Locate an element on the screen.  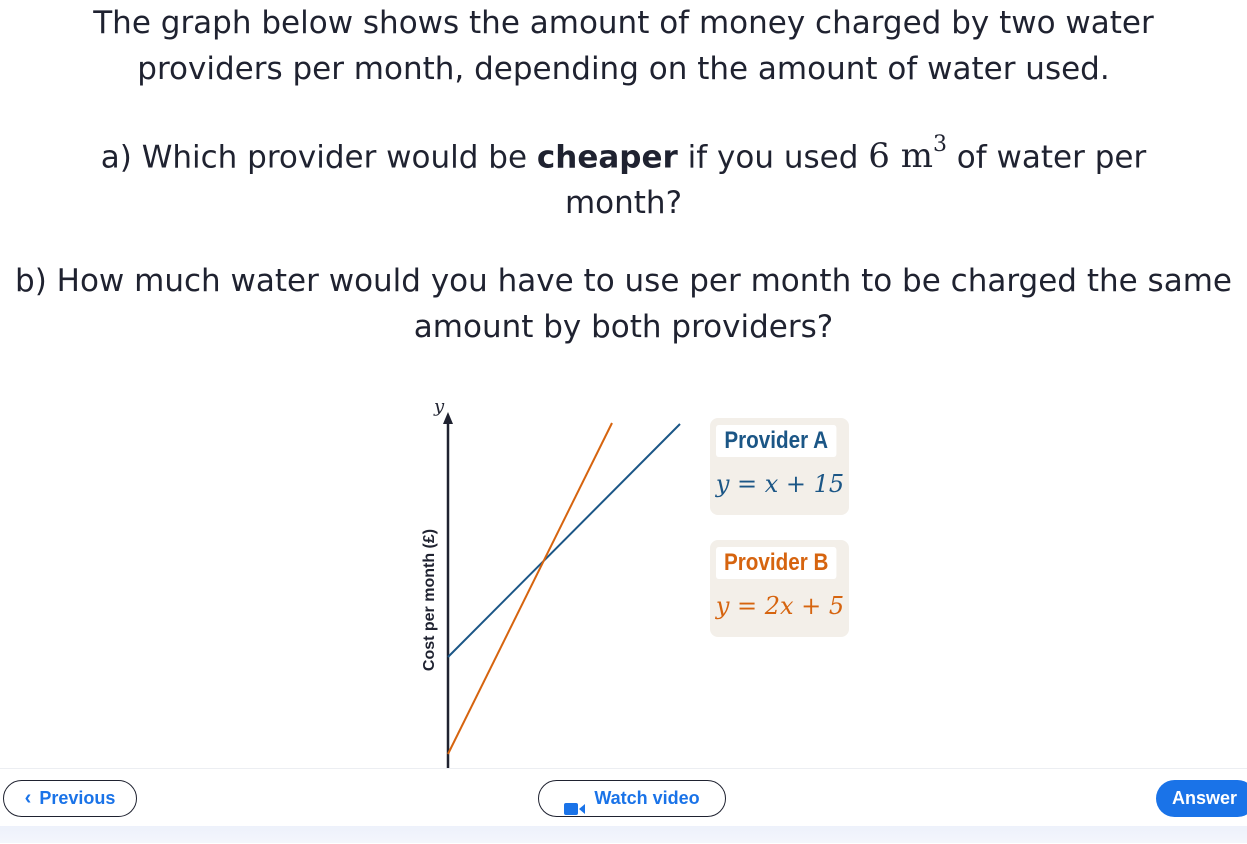
provider-a-box: Provider A y = x + 15 is located at coordinates (779, 466).